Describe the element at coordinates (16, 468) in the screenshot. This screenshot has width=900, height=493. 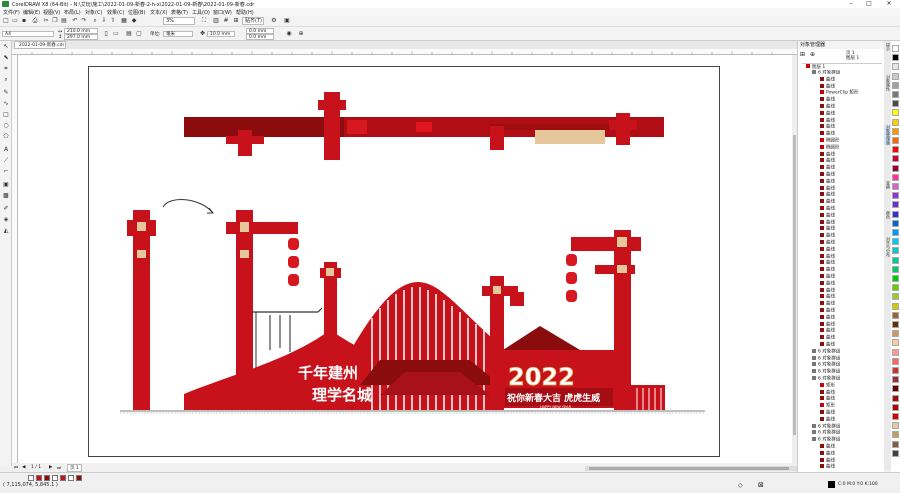
I see `first-page-icon: ⏮` at that location.